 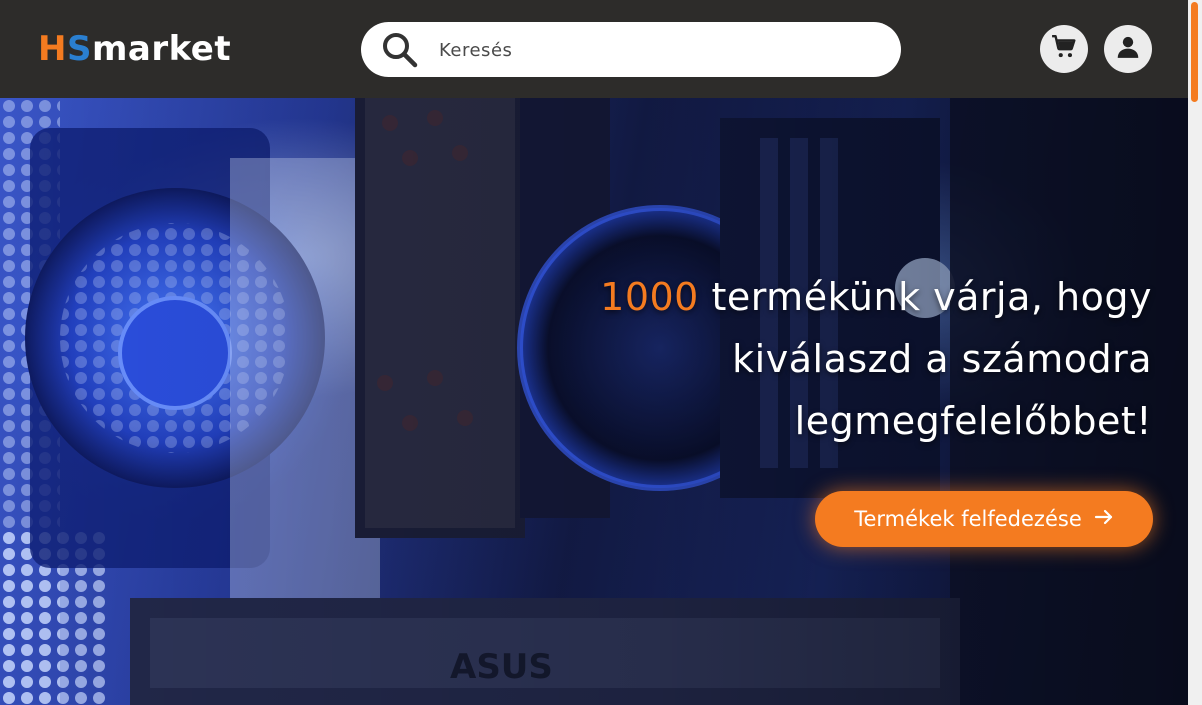 I want to click on user-account-button, so click(x=1128, y=49).